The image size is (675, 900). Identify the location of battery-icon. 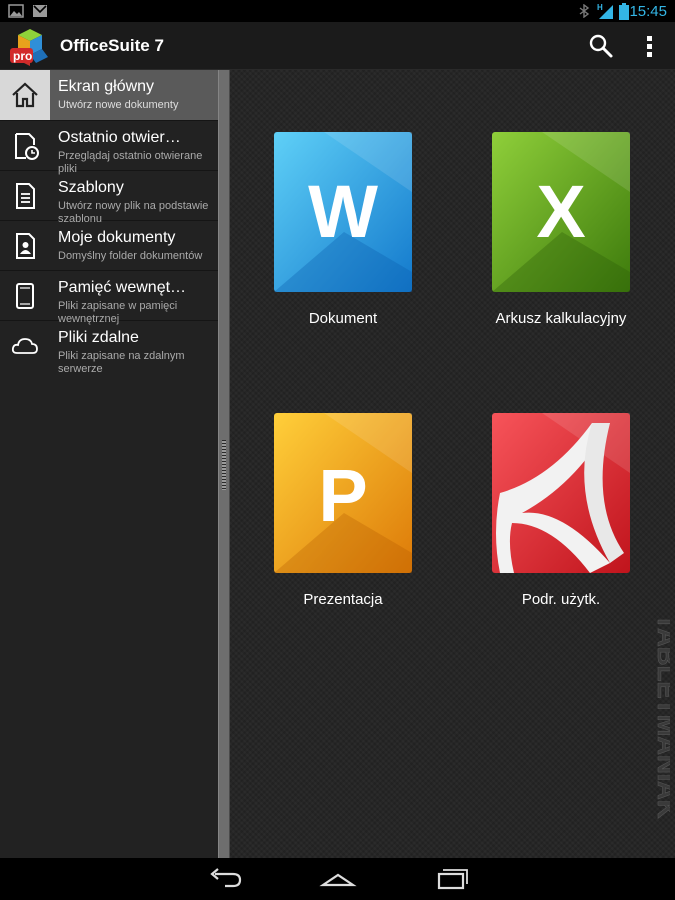
(624, 11).